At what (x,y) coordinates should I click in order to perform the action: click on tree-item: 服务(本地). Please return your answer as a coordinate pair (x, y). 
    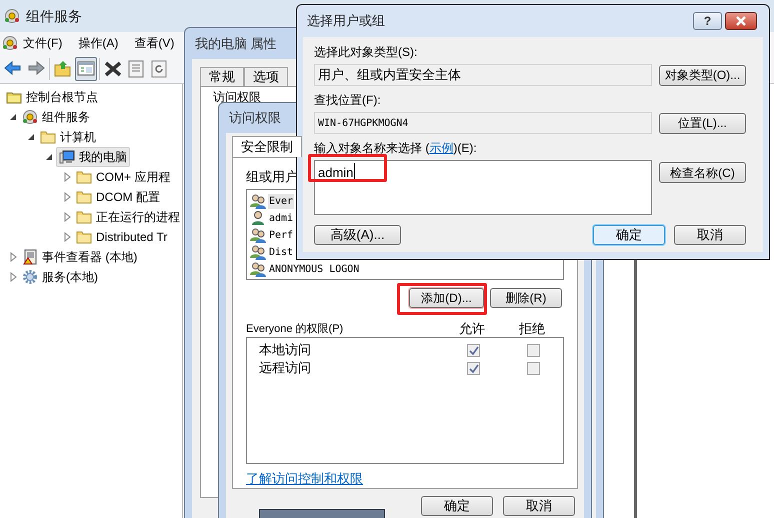
    Looking at the image, I should click on (60, 277).